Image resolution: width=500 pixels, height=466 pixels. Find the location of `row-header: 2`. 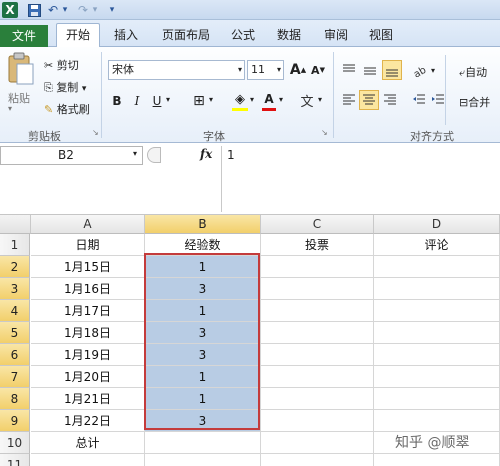

row-header: 2 is located at coordinates (15, 267).